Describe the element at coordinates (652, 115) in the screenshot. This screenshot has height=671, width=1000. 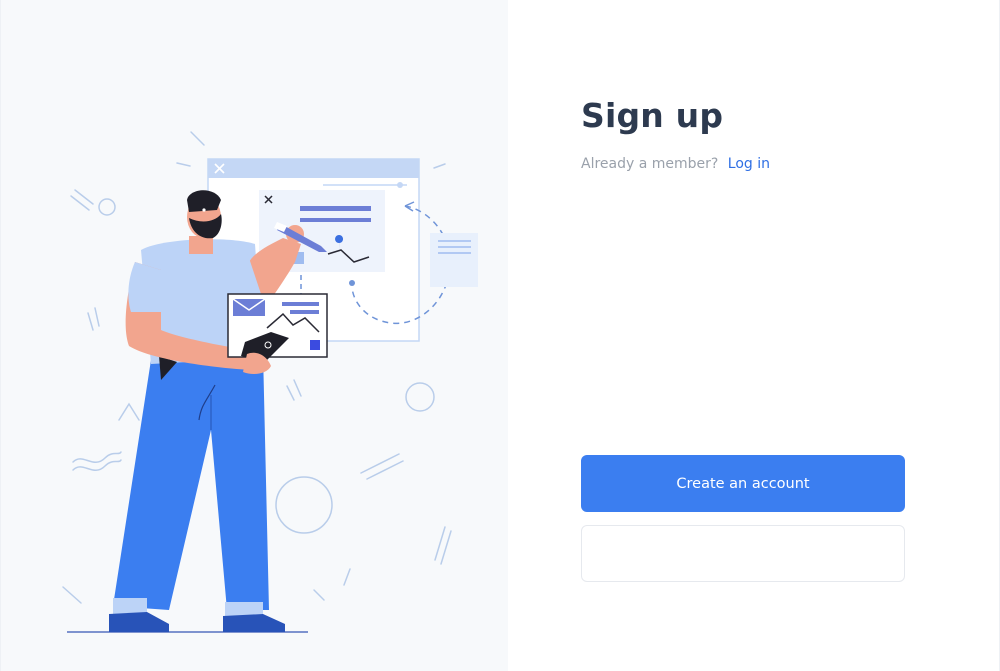
I see `page-title: Sign up` at that location.